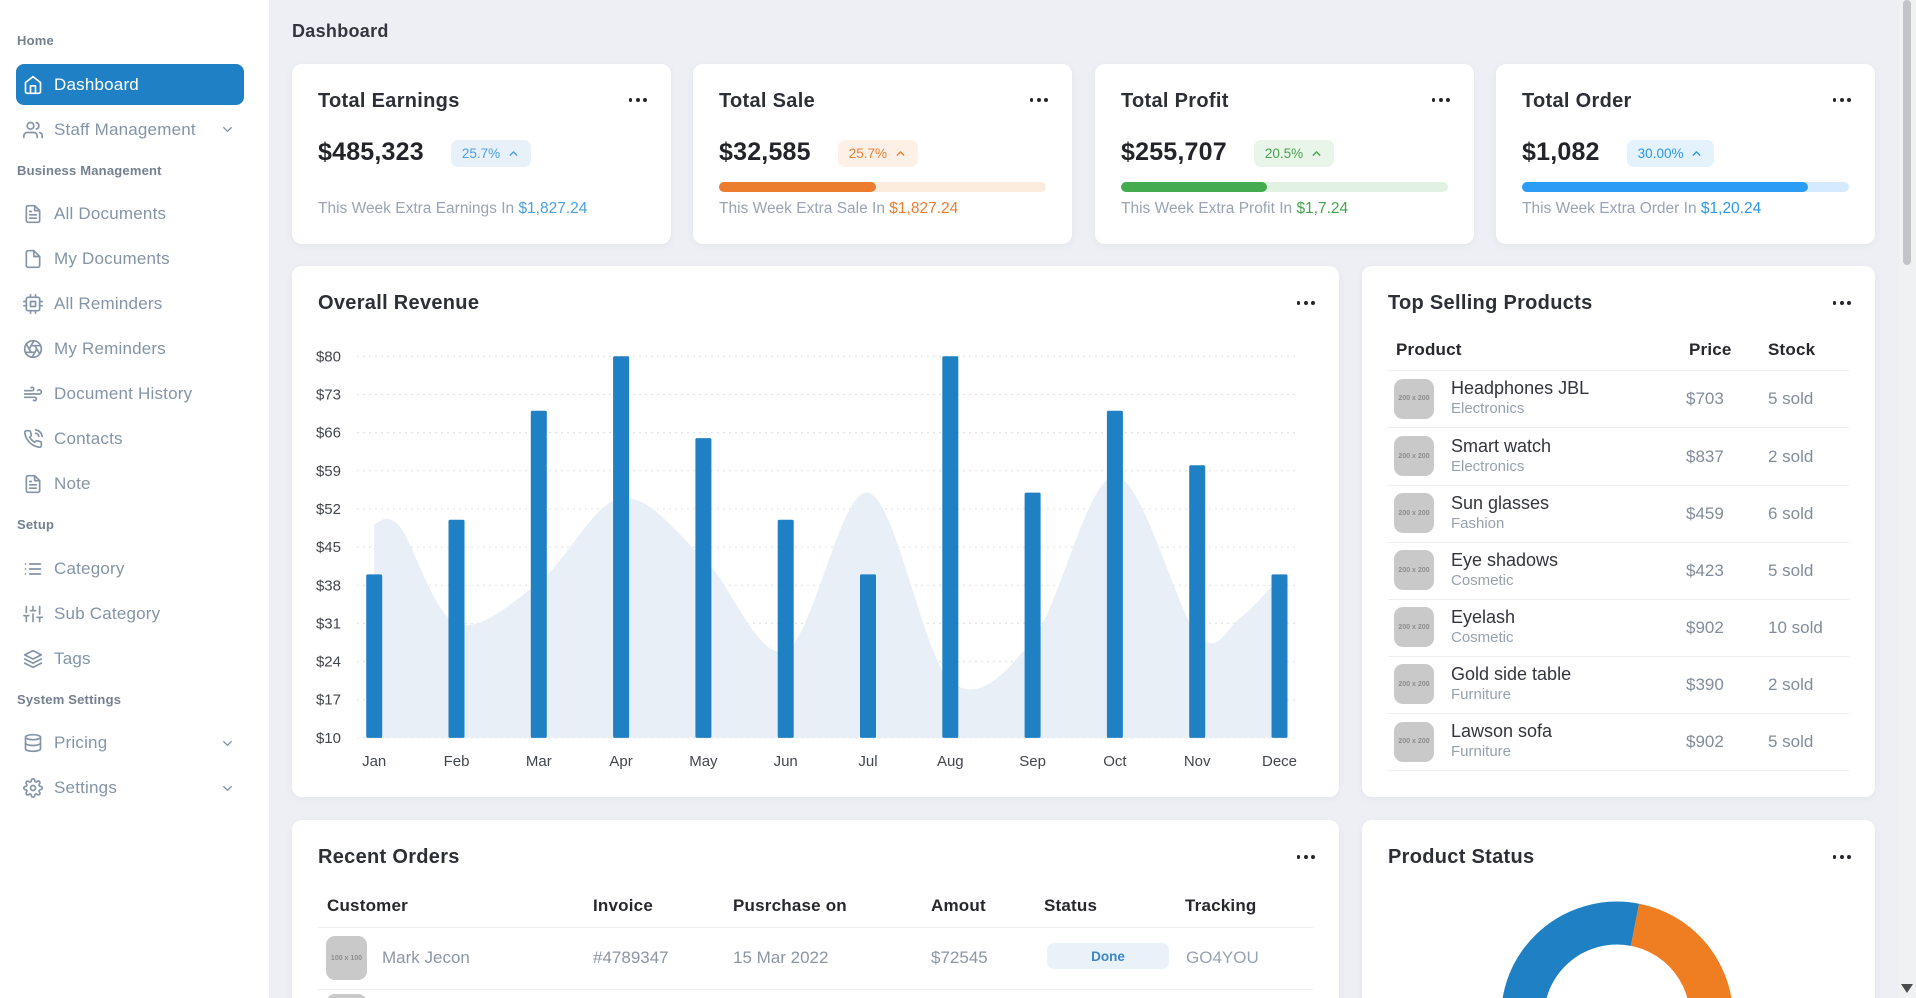  What do you see at coordinates (328, 433) in the screenshot?
I see `svg-text: $66` at bounding box center [328, 433].